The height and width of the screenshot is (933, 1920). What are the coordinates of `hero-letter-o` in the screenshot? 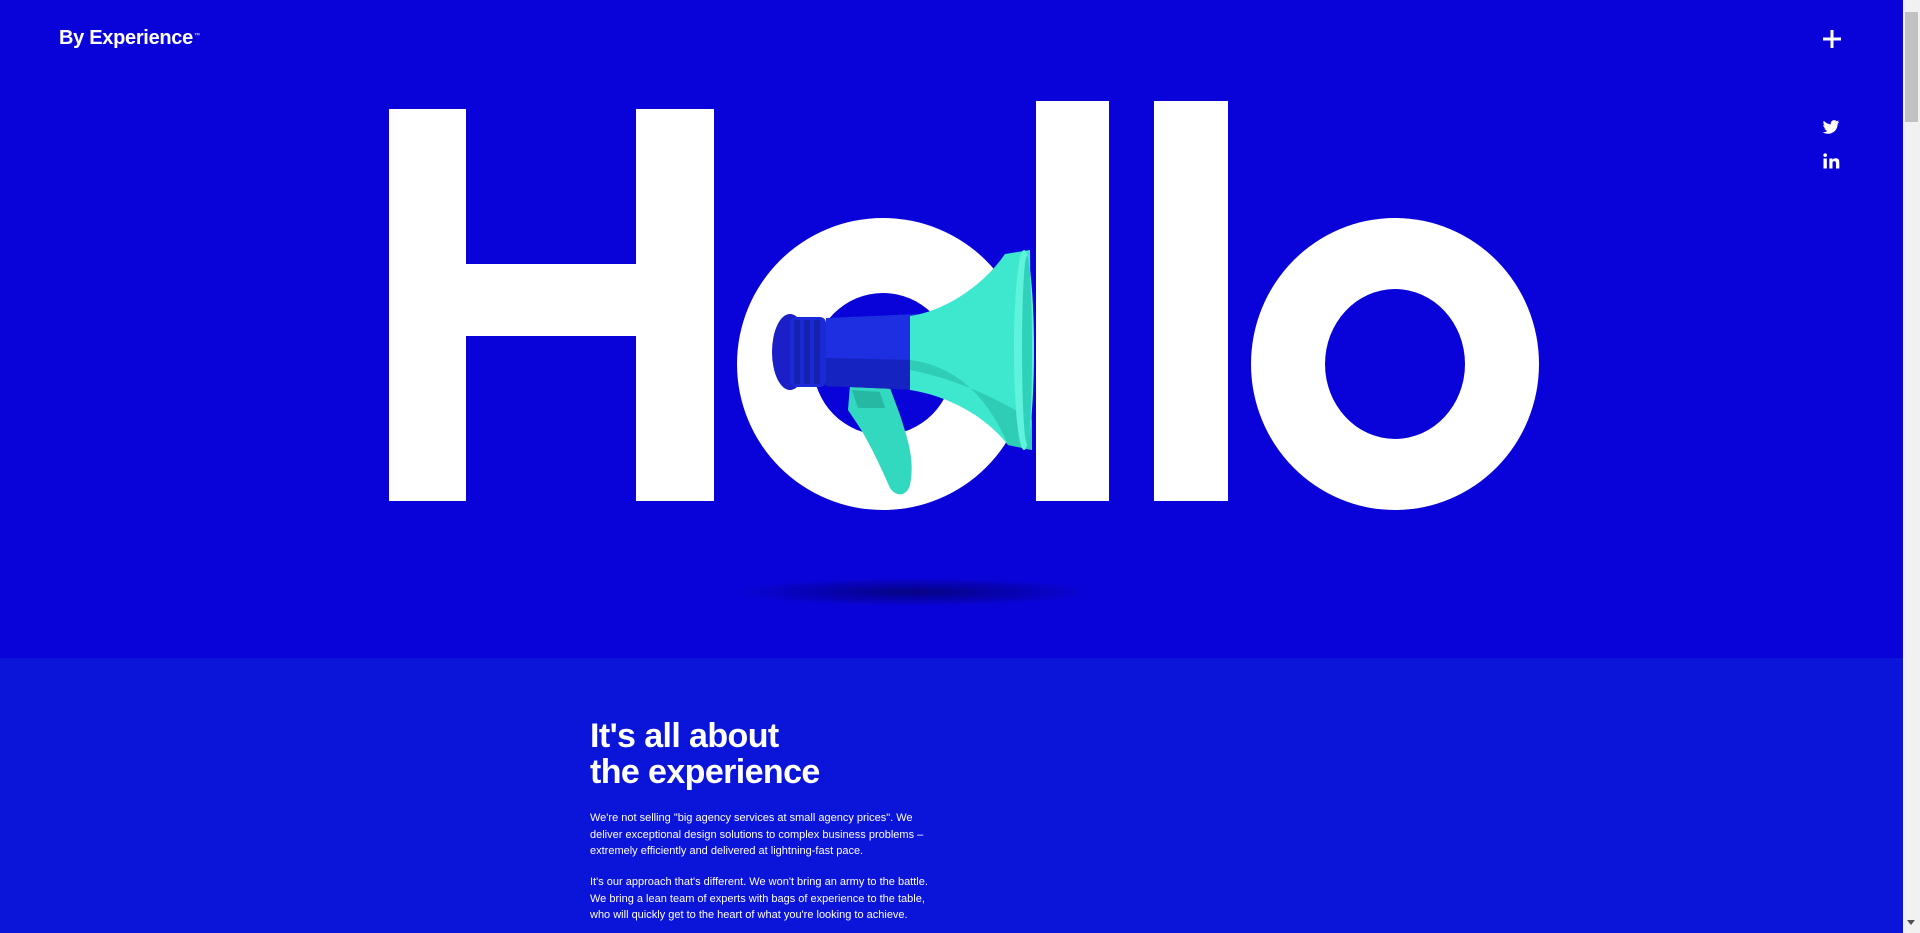 It's located at (1395, 364).